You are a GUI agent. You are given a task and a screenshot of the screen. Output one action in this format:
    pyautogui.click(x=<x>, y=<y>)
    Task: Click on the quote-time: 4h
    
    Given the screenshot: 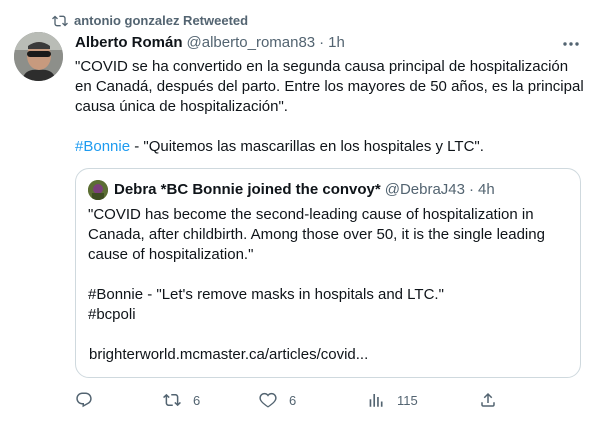 What is the action you would take?
    pyautogui.click(x=486, y=189)
    